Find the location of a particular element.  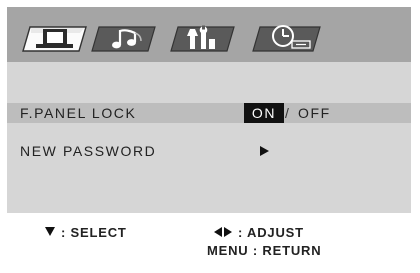

hint-select-text: : SELECT is located at coordinates (94, 232).